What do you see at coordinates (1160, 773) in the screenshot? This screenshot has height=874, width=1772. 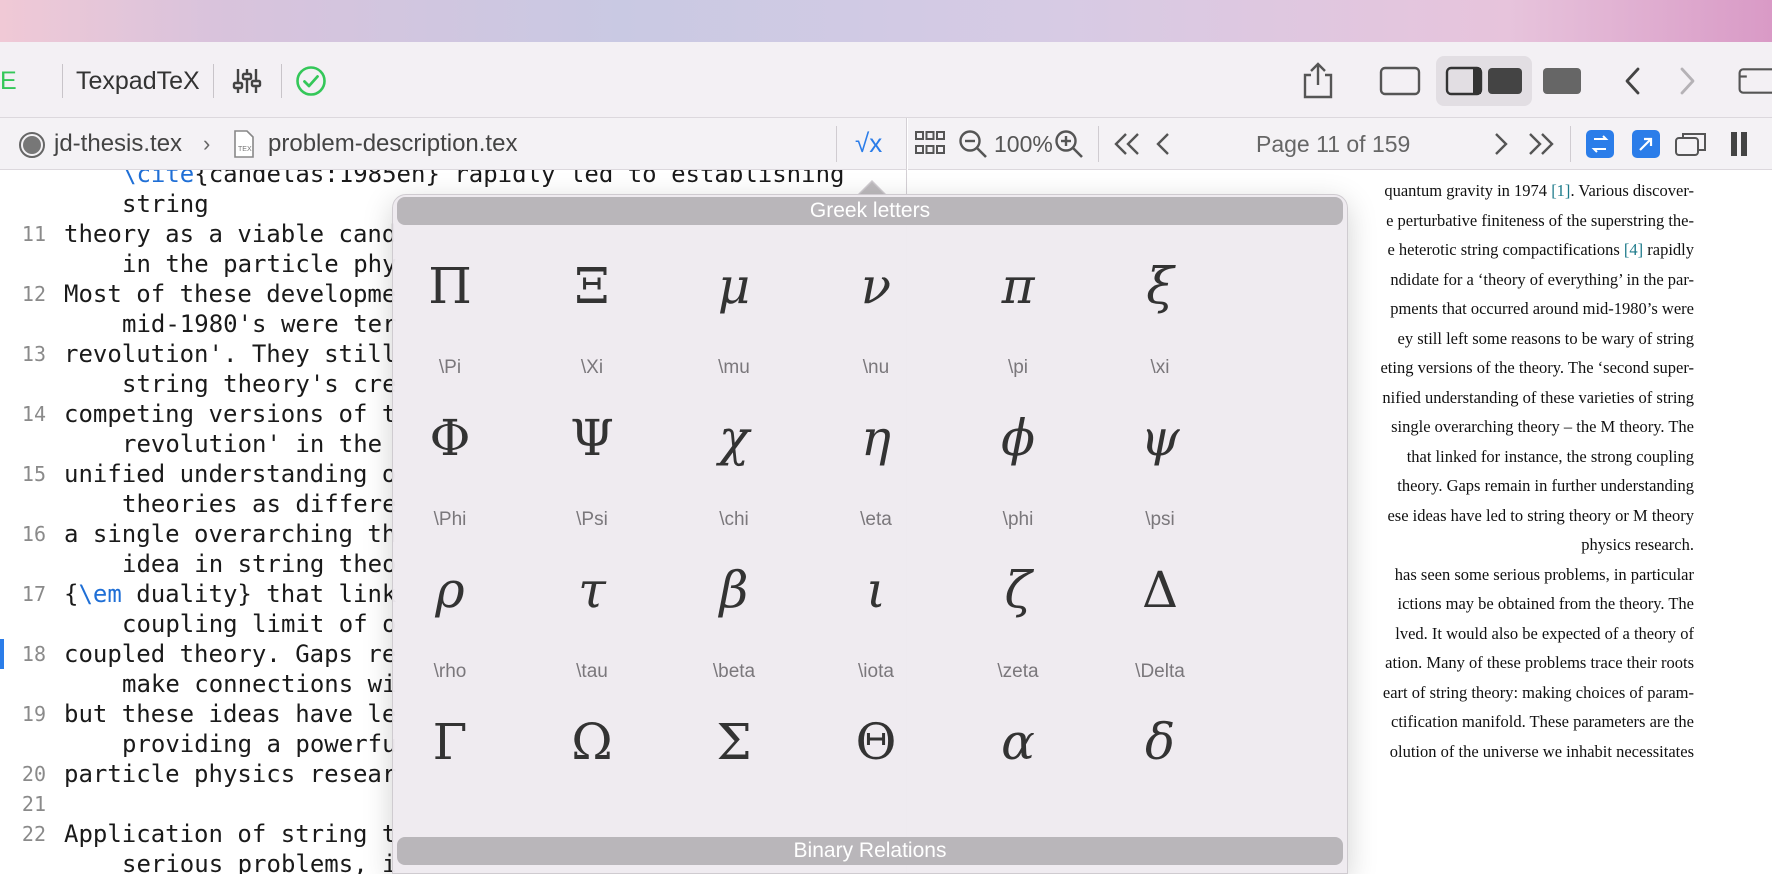 I see `greek-symbol-button: δ` at bounding box center [1160, 773].